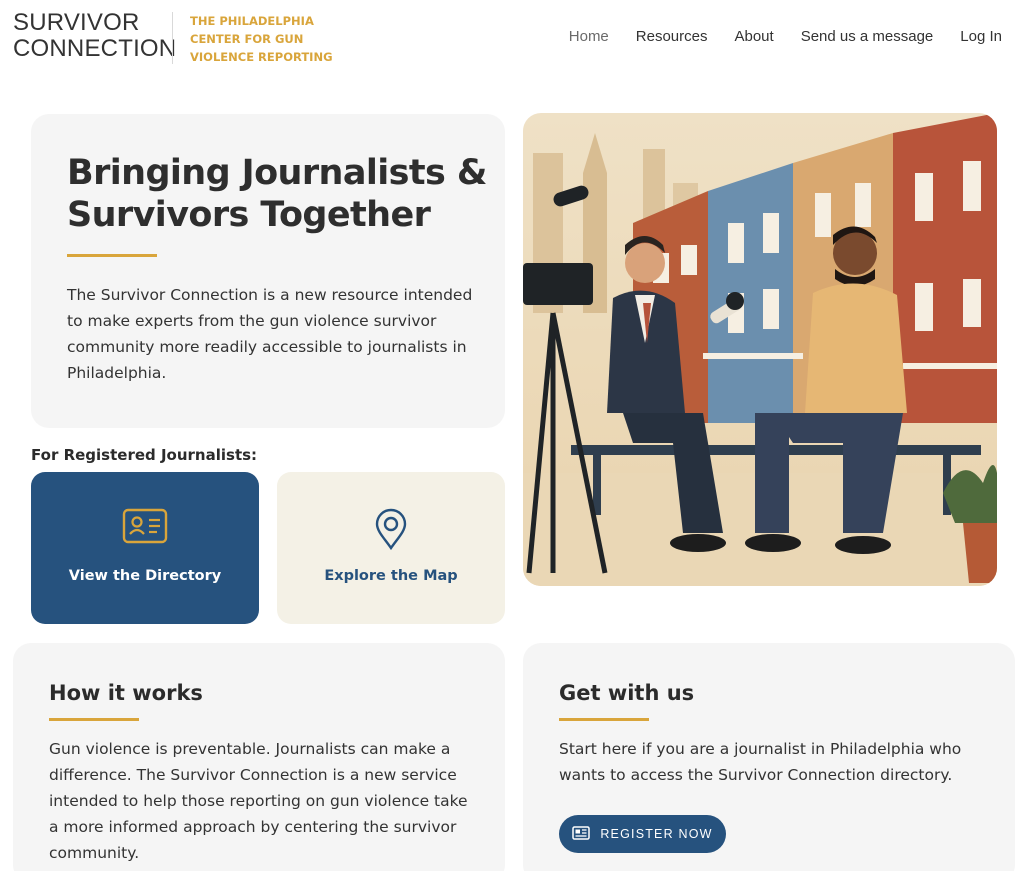 The width and height of the screenshot is (1024, 871). I want to click on how-it-works-divider, so click(94, 719).